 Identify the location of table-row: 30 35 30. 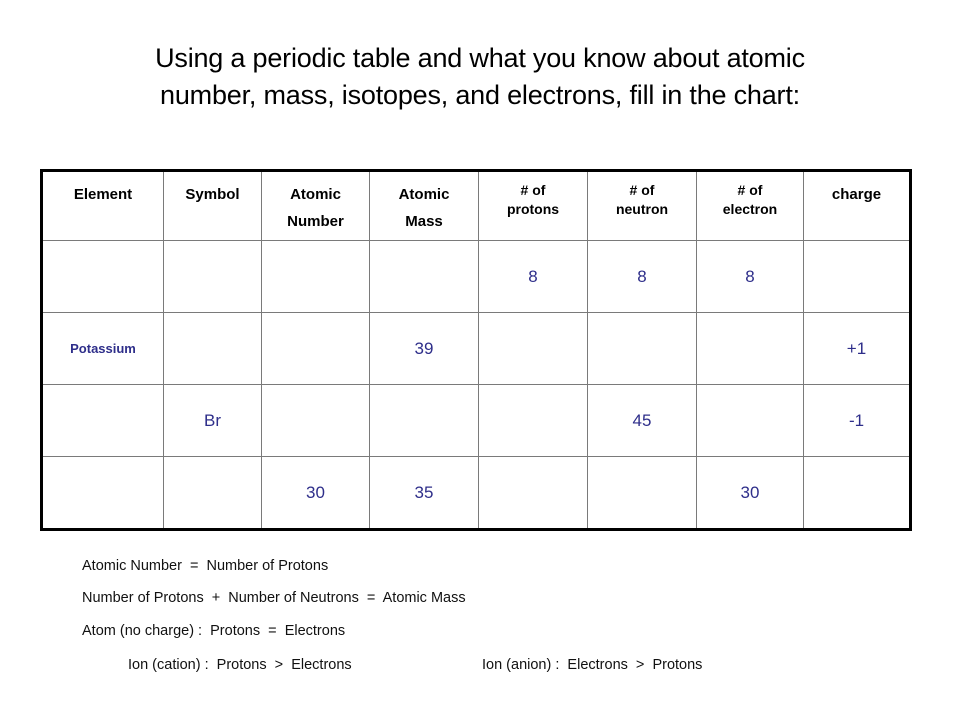
(476, 493).